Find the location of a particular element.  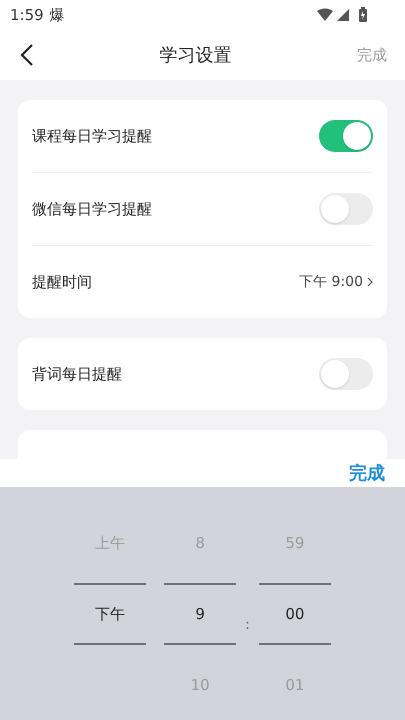

picker-option: 00 is located at coordinates (294, 614).